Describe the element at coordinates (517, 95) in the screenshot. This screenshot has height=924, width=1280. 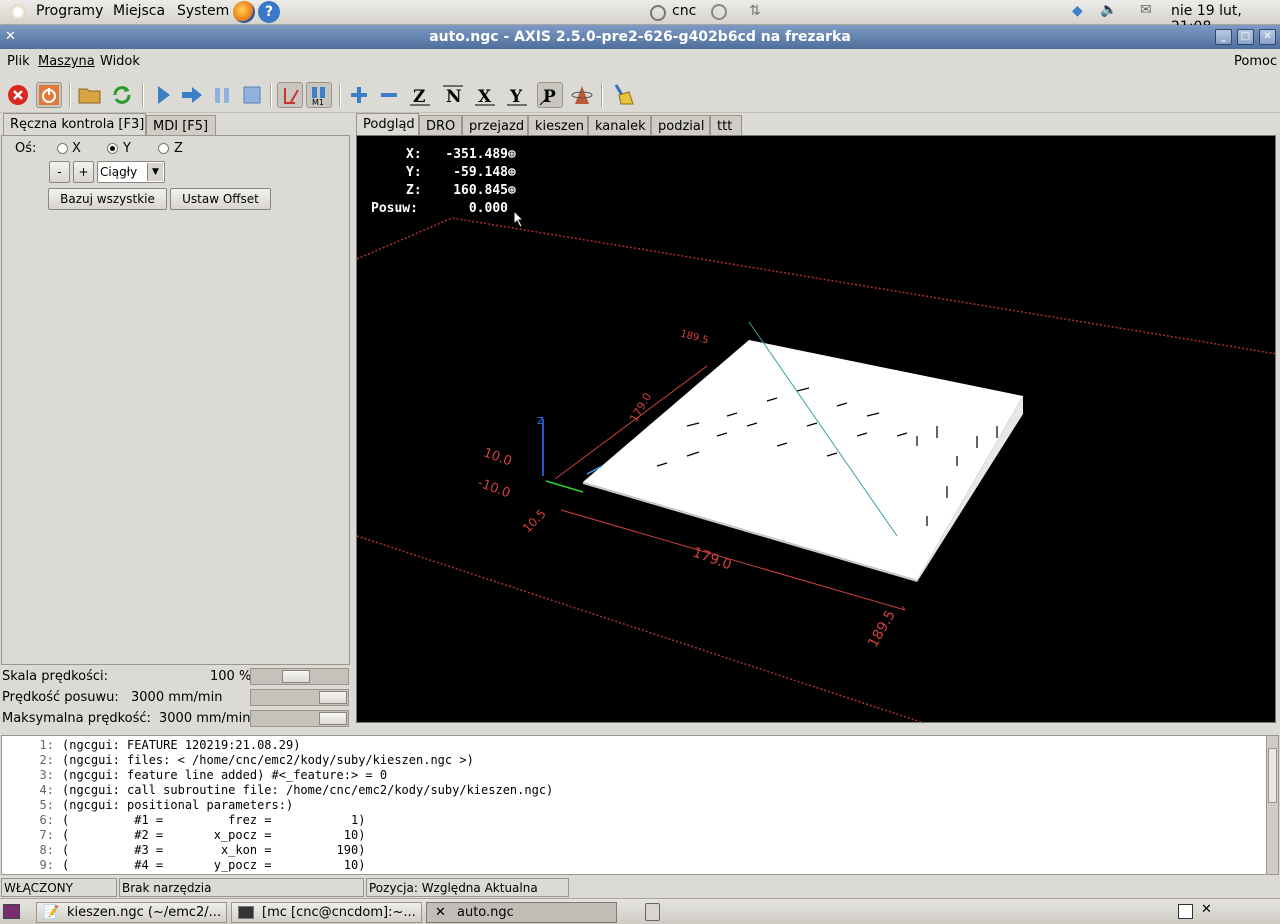
I see `view-y-icon: Y` at that location.